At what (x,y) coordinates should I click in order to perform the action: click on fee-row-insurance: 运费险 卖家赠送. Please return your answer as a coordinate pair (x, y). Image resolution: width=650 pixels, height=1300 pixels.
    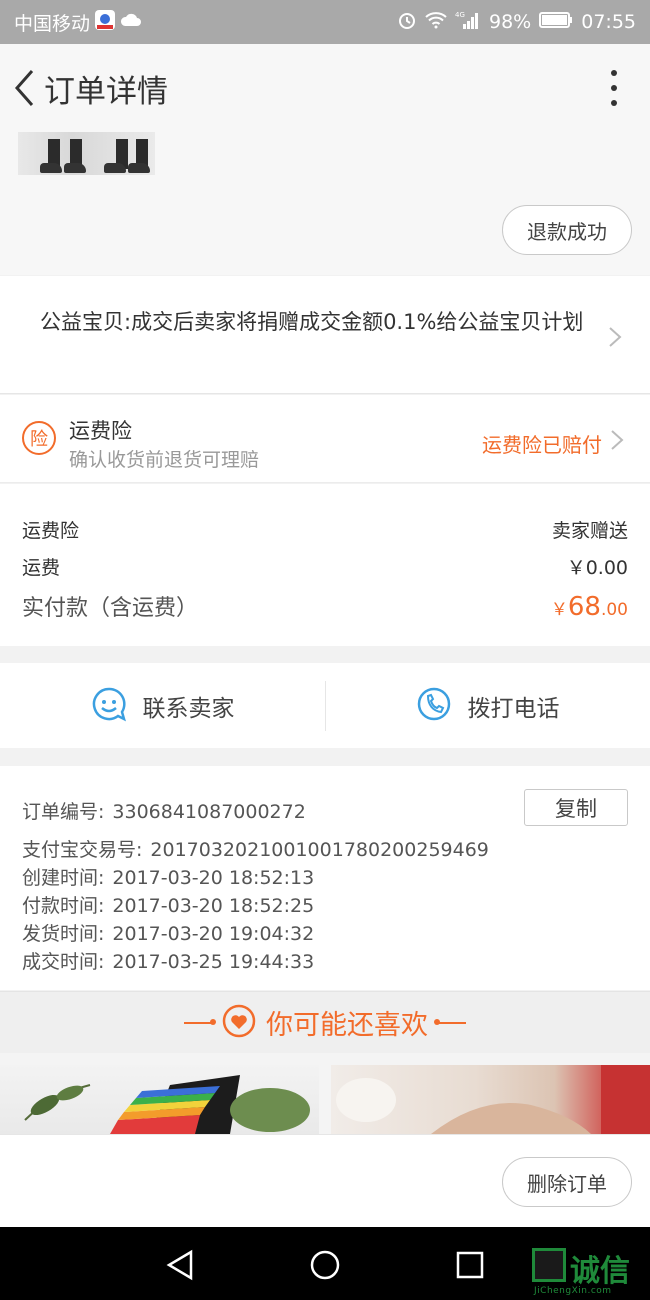
    Looking at the image, I should click on (325, 529).